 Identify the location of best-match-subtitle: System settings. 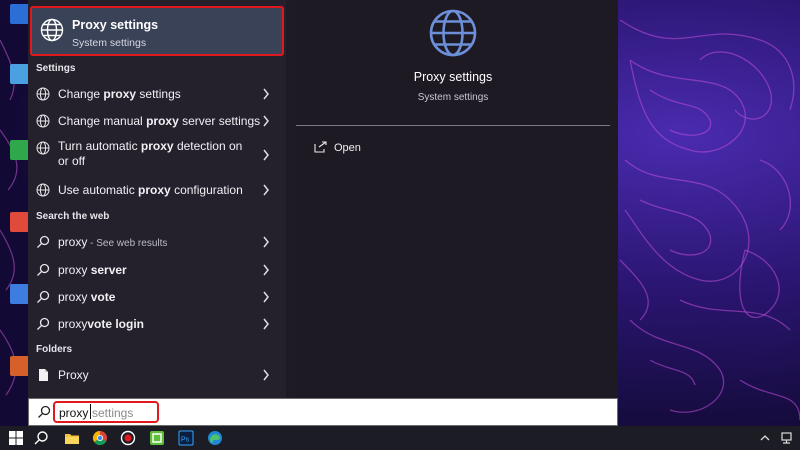
(109, 43).